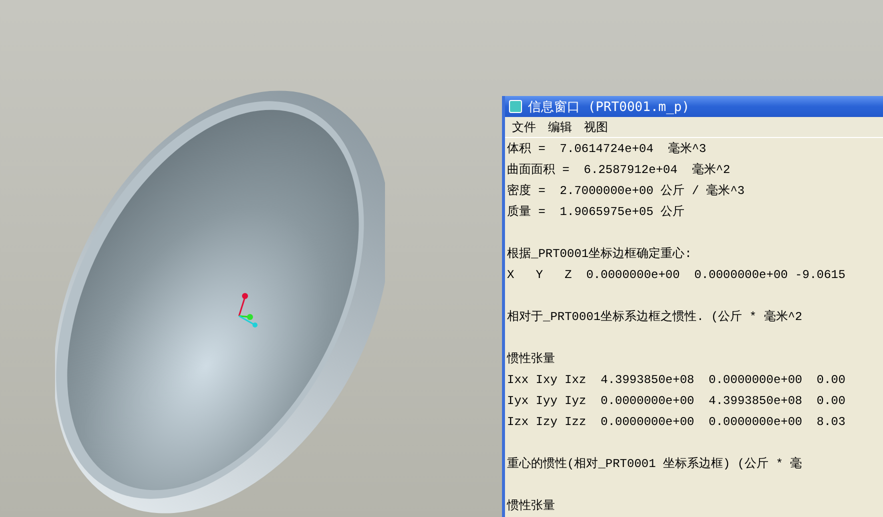  What do you see at coordinates (560, 127) in the screenshot?
I see `menu-item: 编辑` at bounding box center [560, 127].